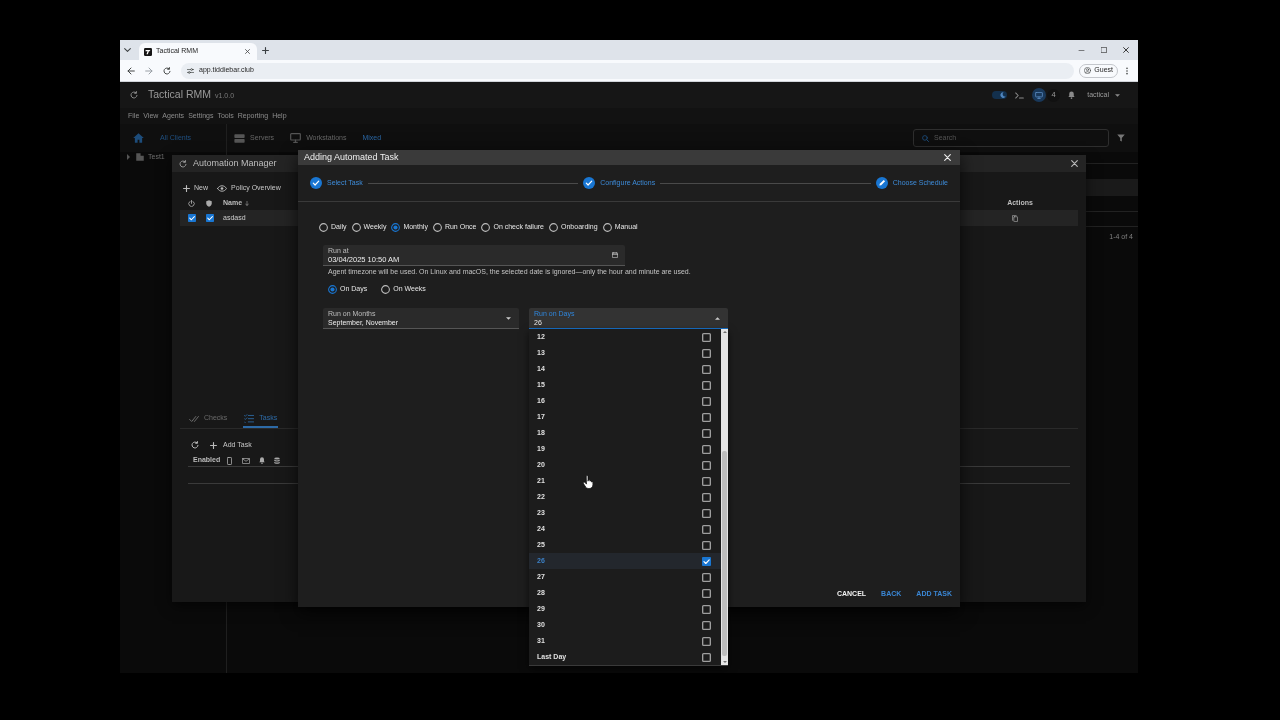 This screenshot has width=1280, height=720. I want to click on filter-icon, so click(1121, 138).